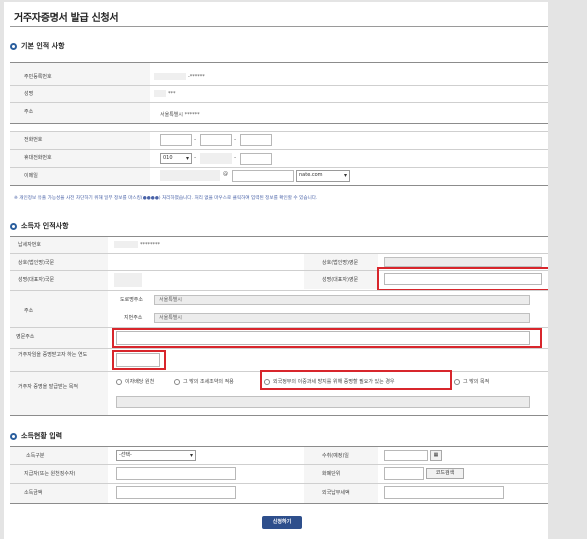 The image size is (587, 539). I want to click on foreign-tax-input, so click(444, 492).